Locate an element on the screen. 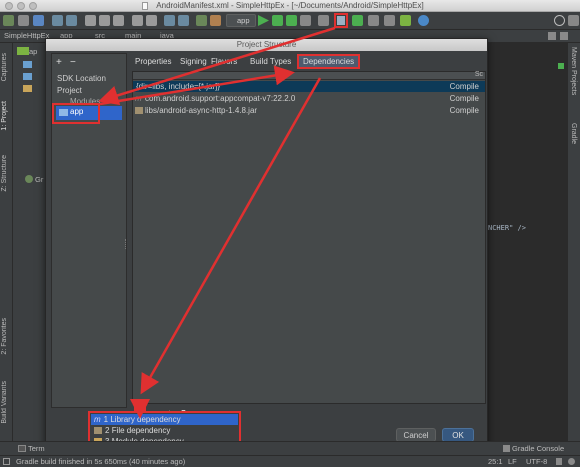 Image resolution: width=580 pixels, height=467 pixels. nav-sdk-location: SDK Location is located at coordinates (81, 78).